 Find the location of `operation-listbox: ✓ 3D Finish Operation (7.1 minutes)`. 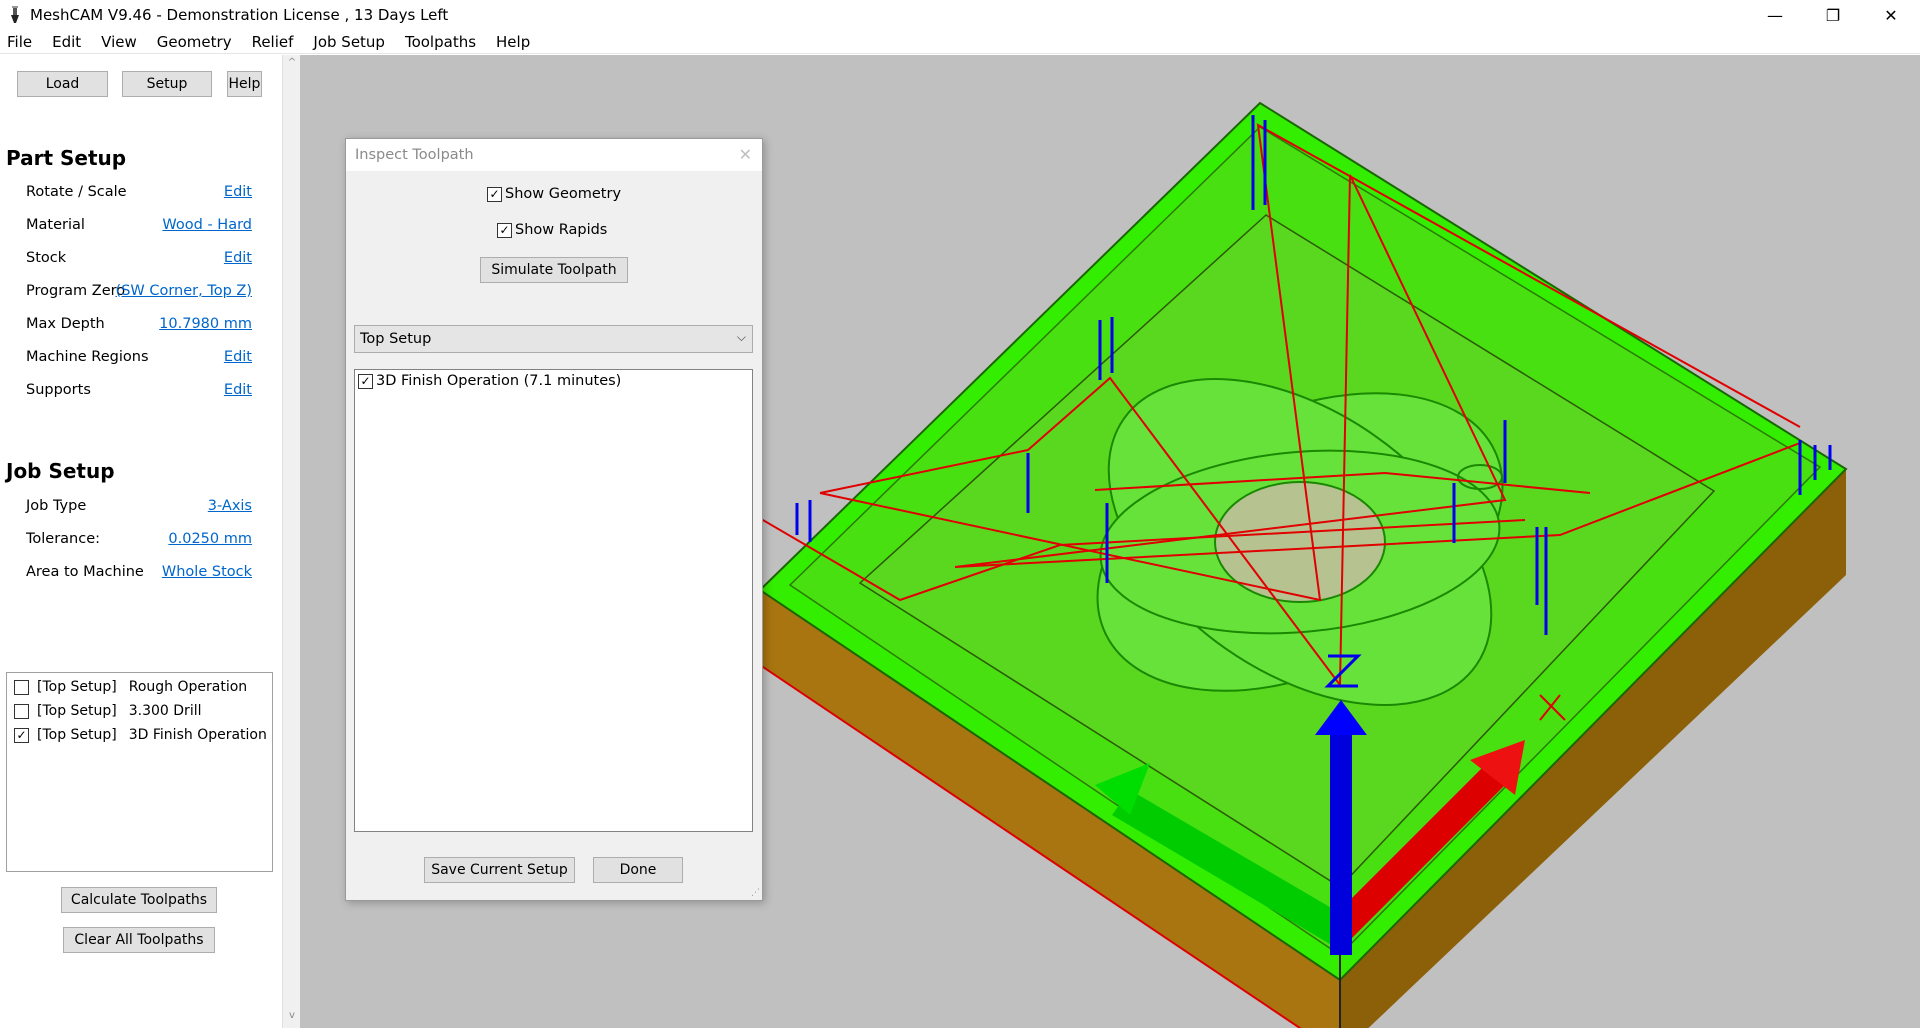

operation-listbox: ✓ 3D Finish Operation (7.1 minutes) is located at coordinates (553, 600).